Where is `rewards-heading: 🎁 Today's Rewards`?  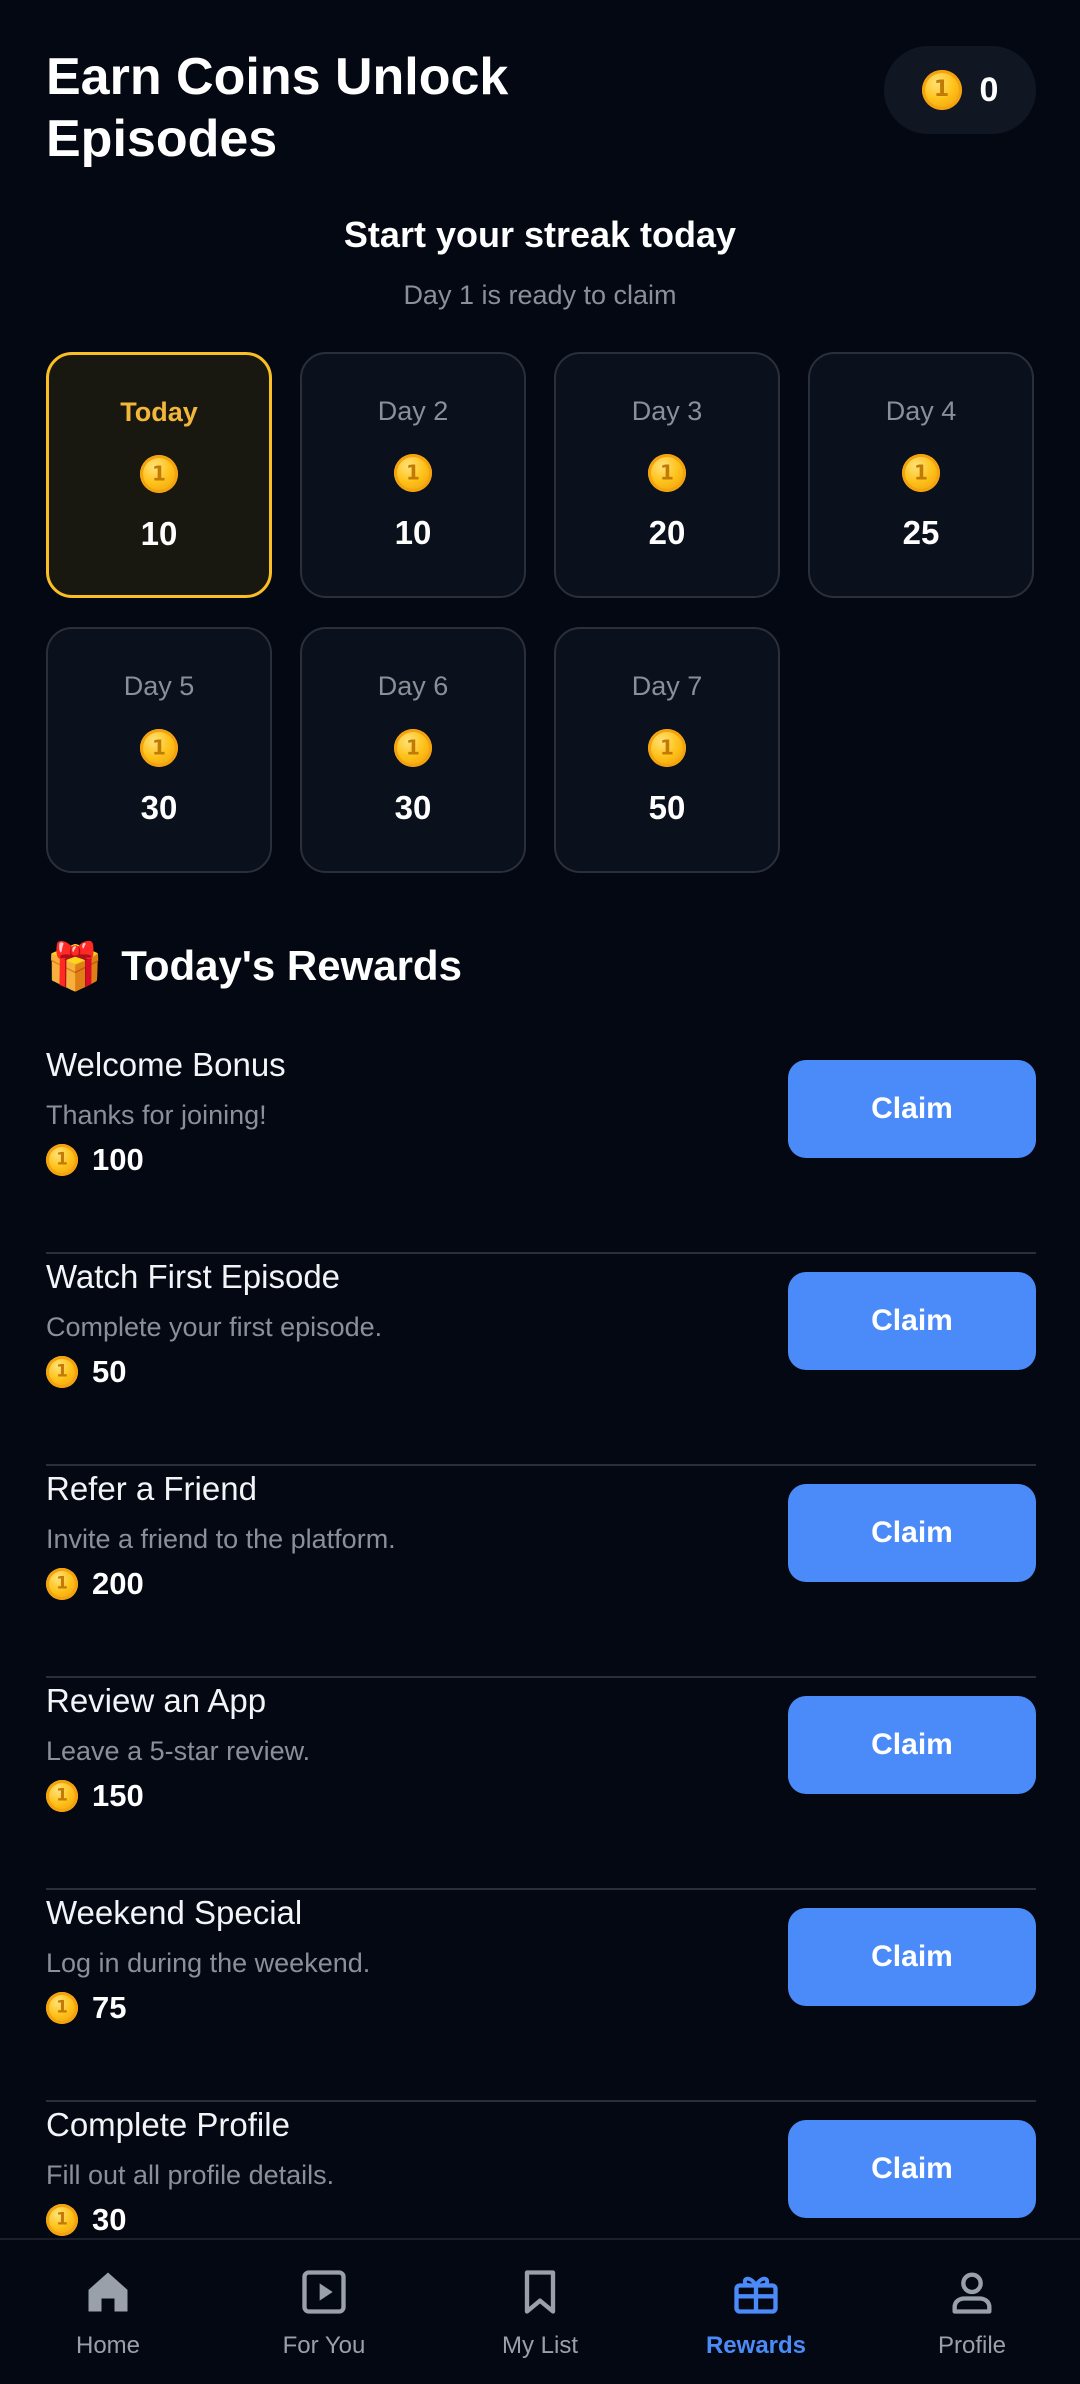
rewards-heading: 🎁 Today's Rewards is located at coordinates (254, 966).